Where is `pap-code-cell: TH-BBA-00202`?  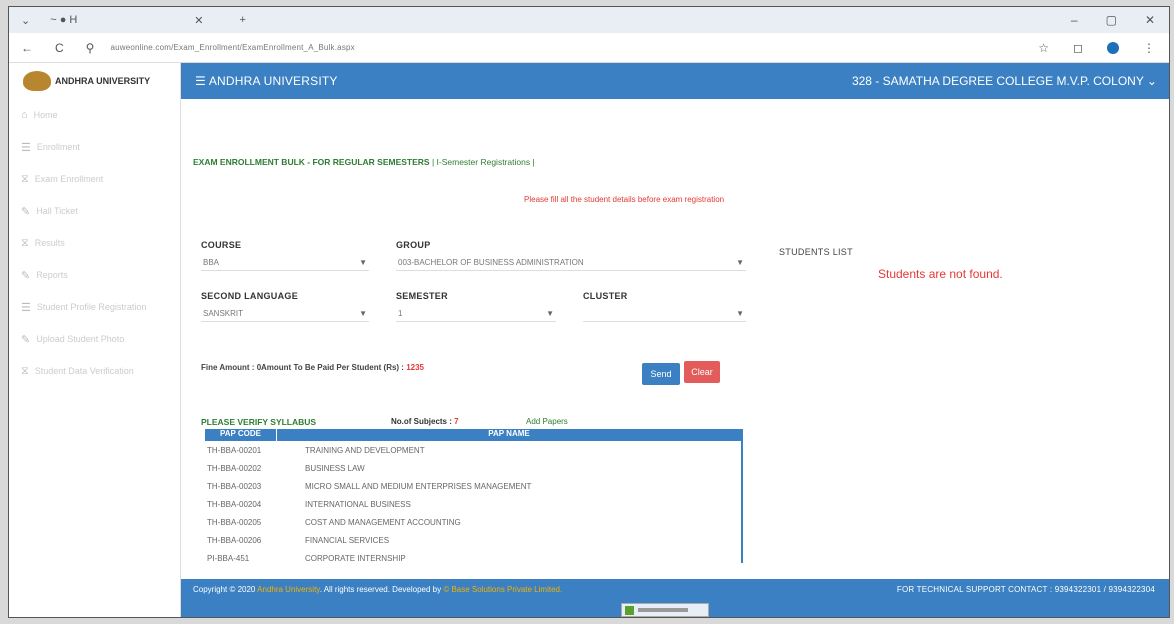
pap-code-cell: TH-BBA-00202 is located at coordinates (234, 468).